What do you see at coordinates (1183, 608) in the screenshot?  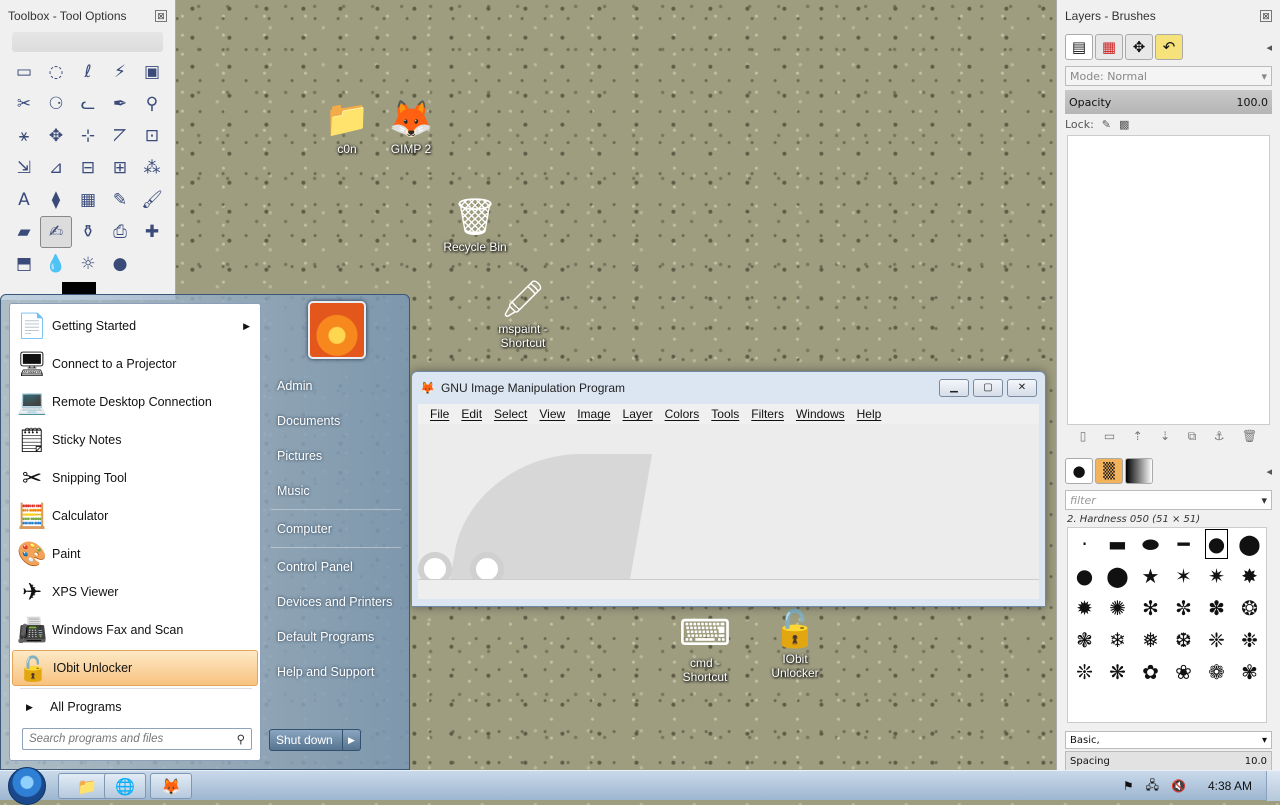 I see `brush-preview: ✼` at bounding box center [1183, 608].